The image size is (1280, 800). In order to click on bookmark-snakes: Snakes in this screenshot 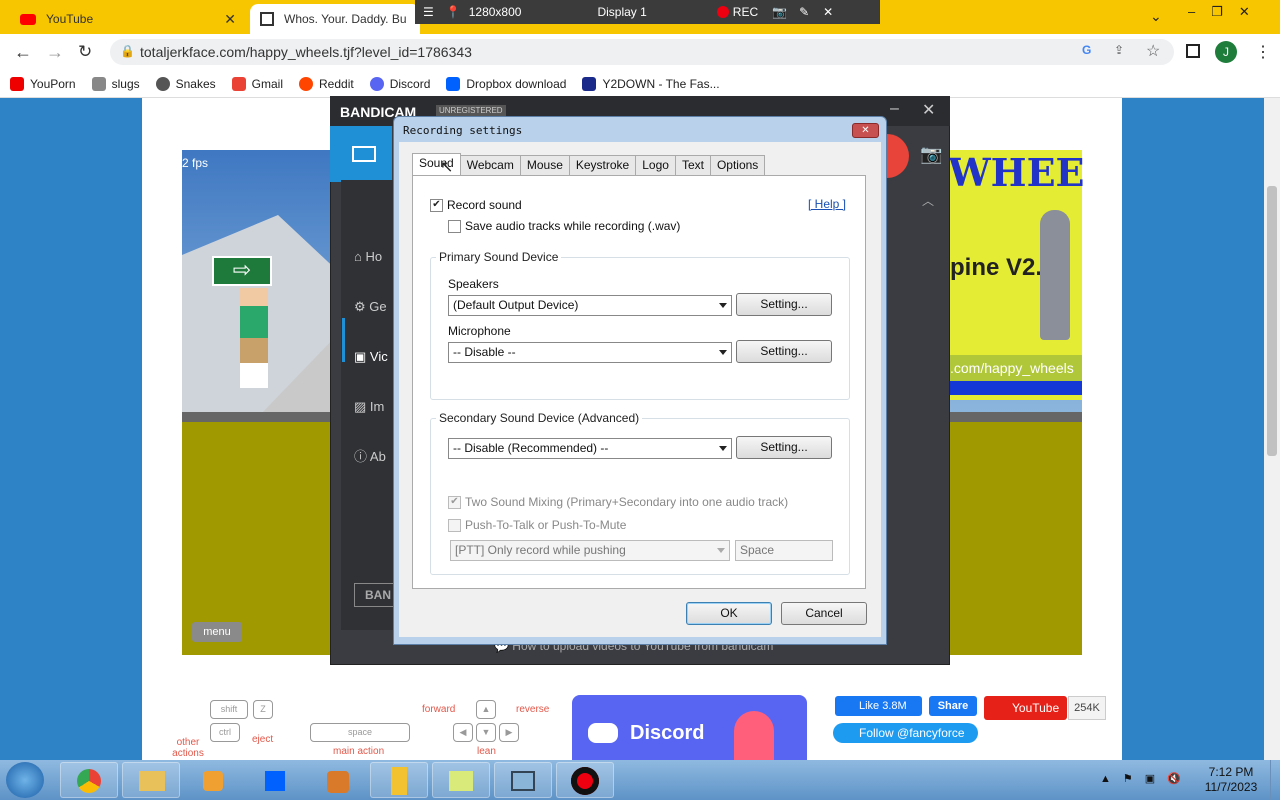, I will do `click(185, 83)`.